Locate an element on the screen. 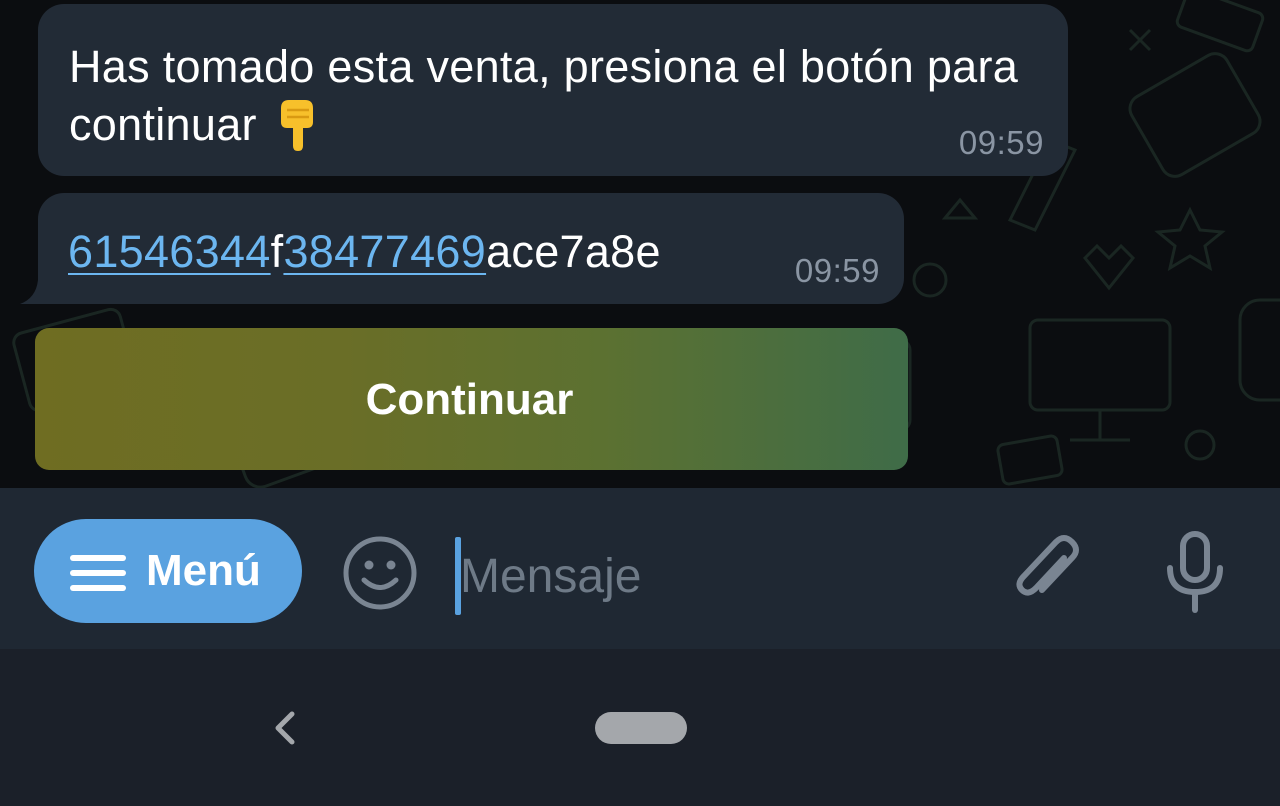 The height and width of the screenshot is (806, 1280). text-segment: f is located at coordinates (277, 251).